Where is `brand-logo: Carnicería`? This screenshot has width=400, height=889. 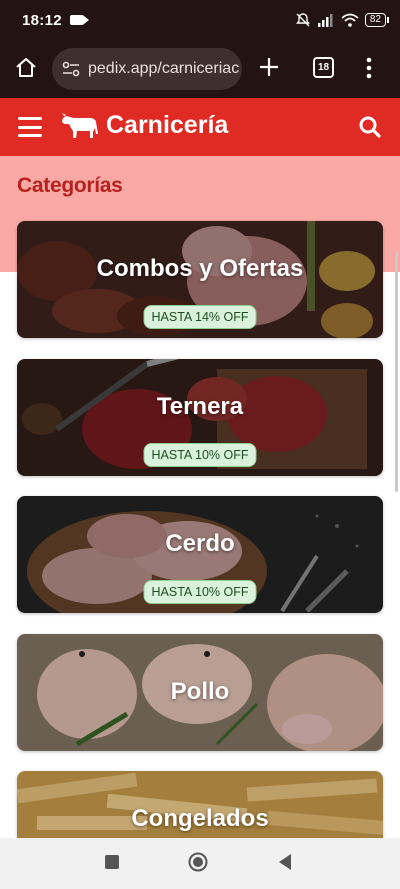 brand-logo: Carnicería is located at coordinates (144, 125).